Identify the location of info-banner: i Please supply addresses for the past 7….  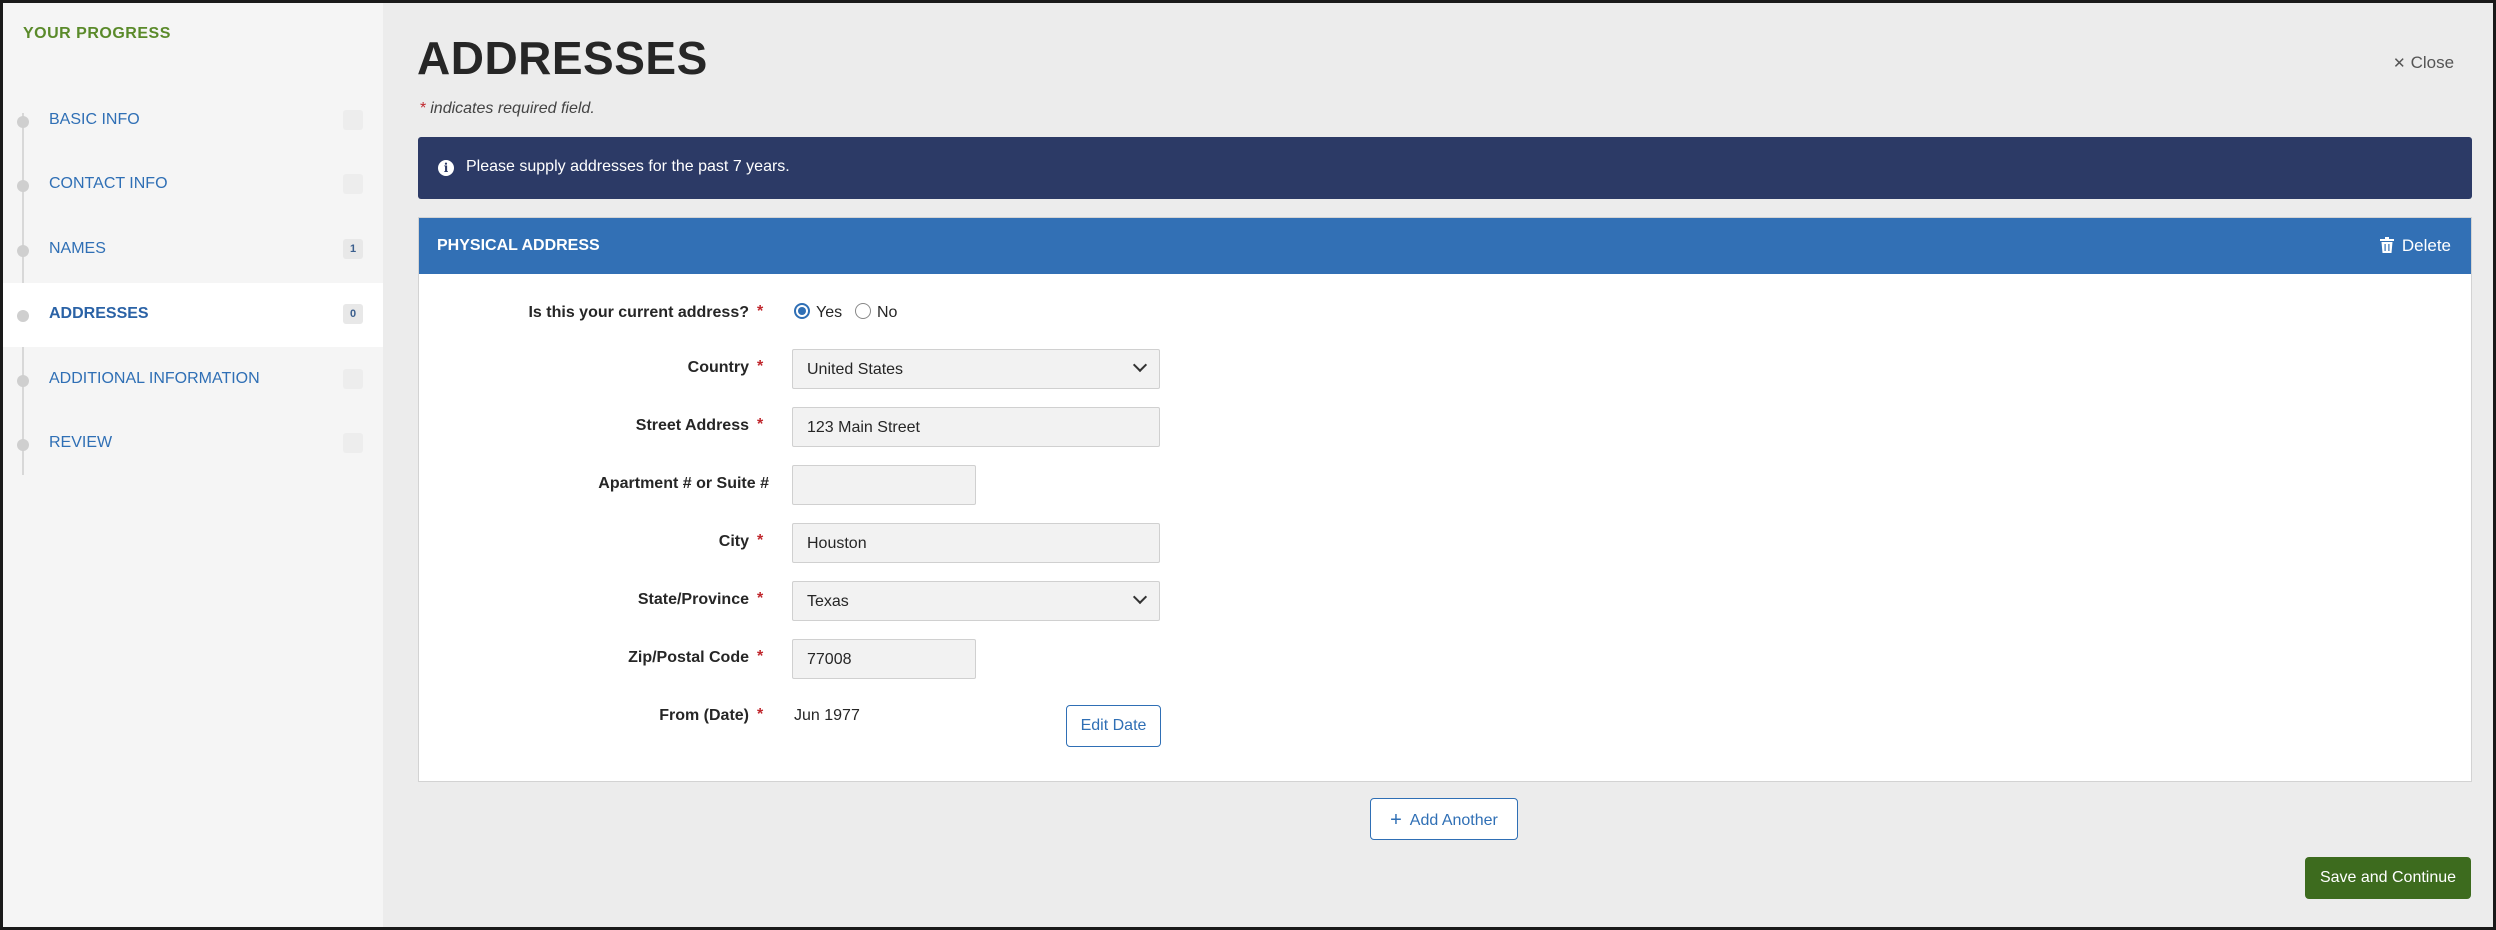
(1445, 168).